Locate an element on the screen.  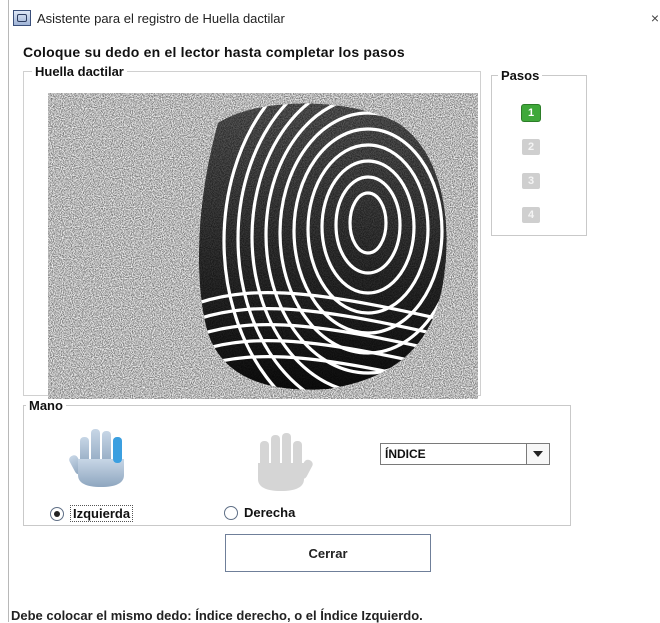
steps-panel: Pasos 1 2 3 4 is located at coordinates (539, 152).